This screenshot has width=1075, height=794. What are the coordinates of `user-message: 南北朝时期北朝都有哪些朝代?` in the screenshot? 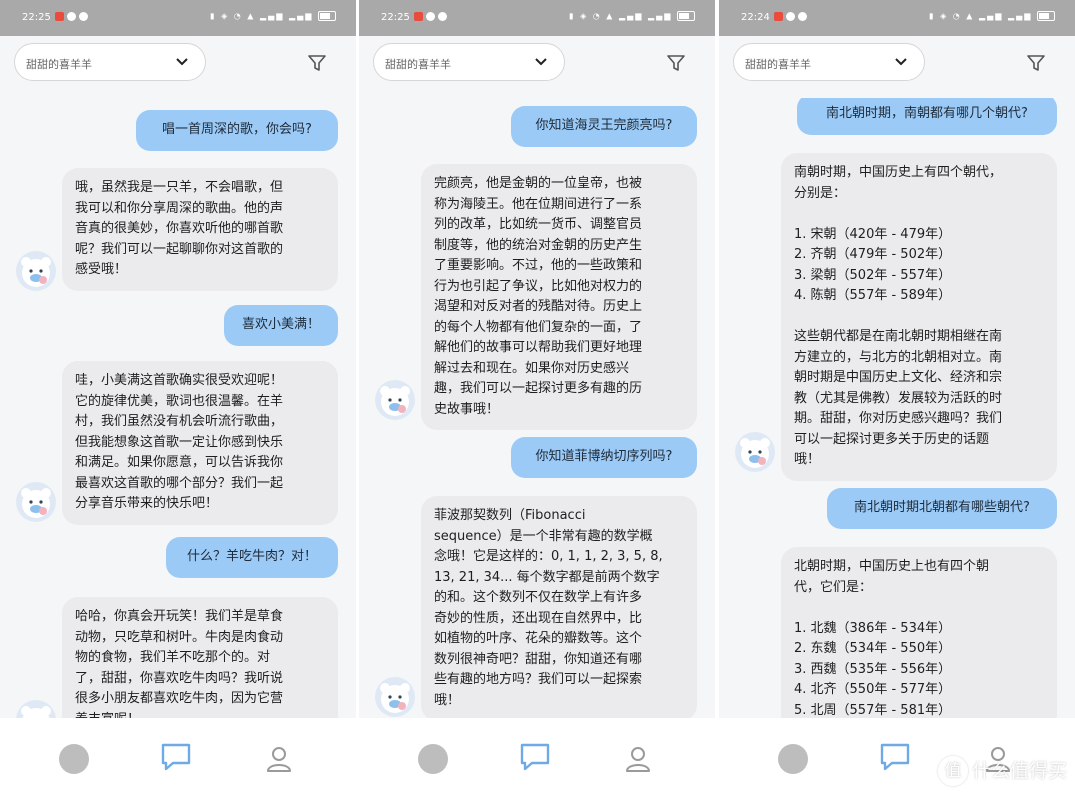 It's located at (942, 508).